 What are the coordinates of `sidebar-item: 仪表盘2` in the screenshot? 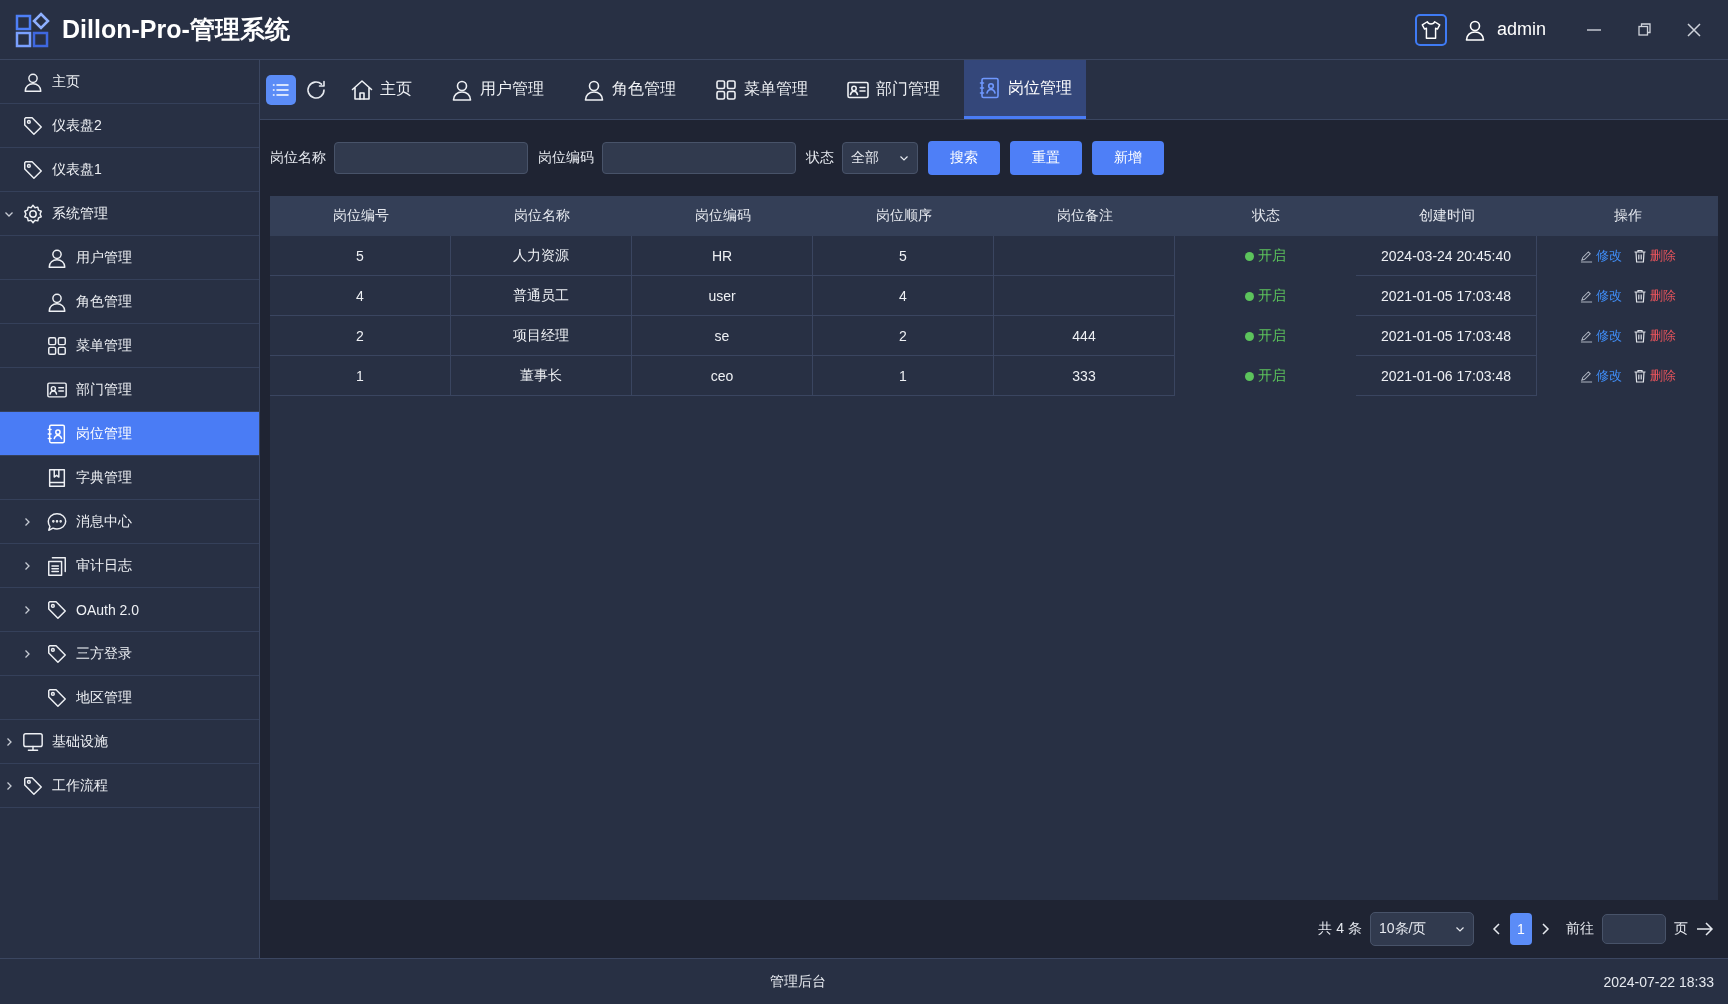 It's located at (129, 126).